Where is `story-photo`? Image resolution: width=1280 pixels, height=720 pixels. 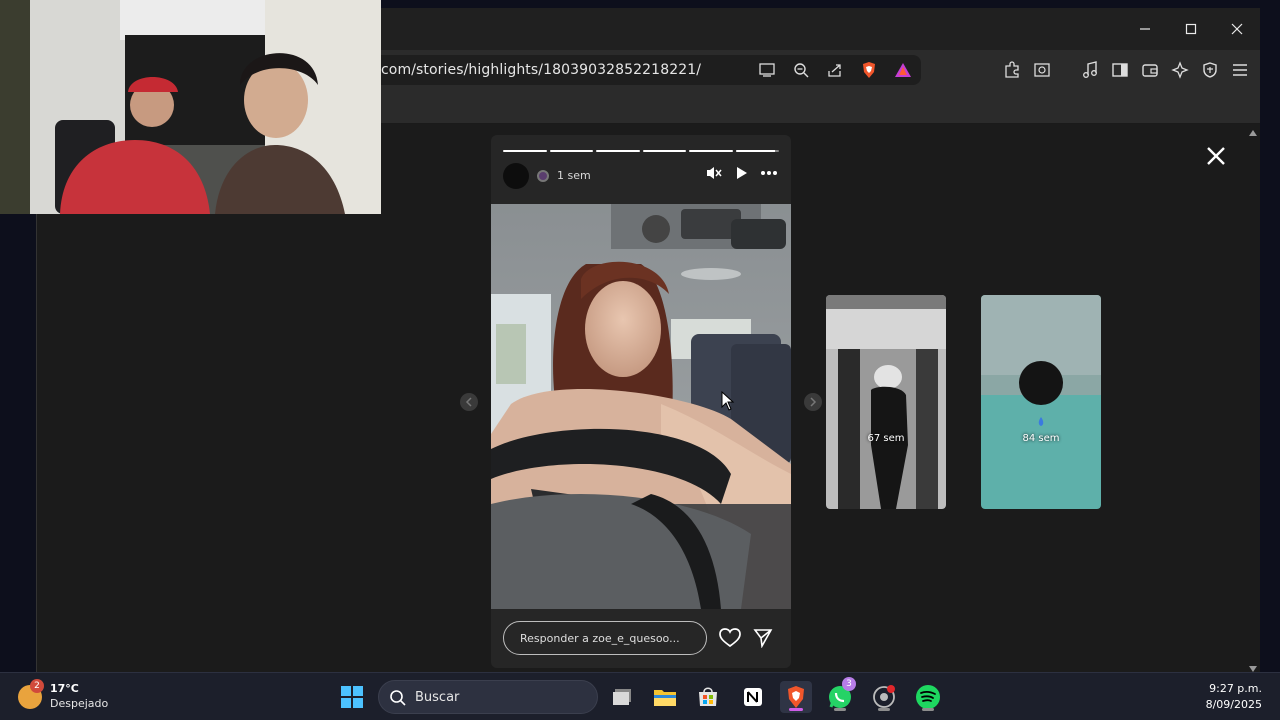 story-photo is located at coordinates (641, 406).